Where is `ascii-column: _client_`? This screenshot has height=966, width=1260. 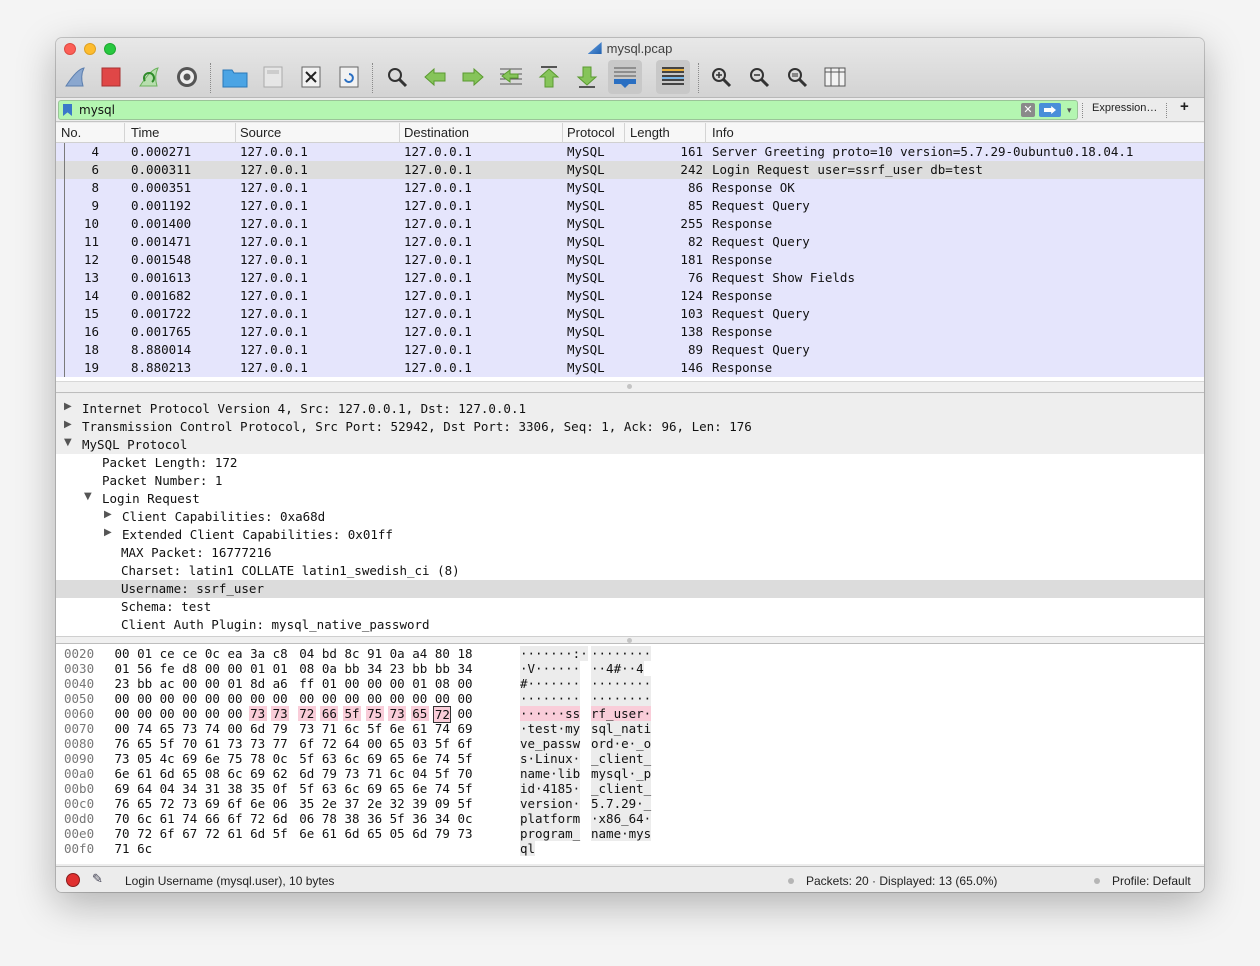 ascii-column: _client_ is located at coordinates (621, 758).